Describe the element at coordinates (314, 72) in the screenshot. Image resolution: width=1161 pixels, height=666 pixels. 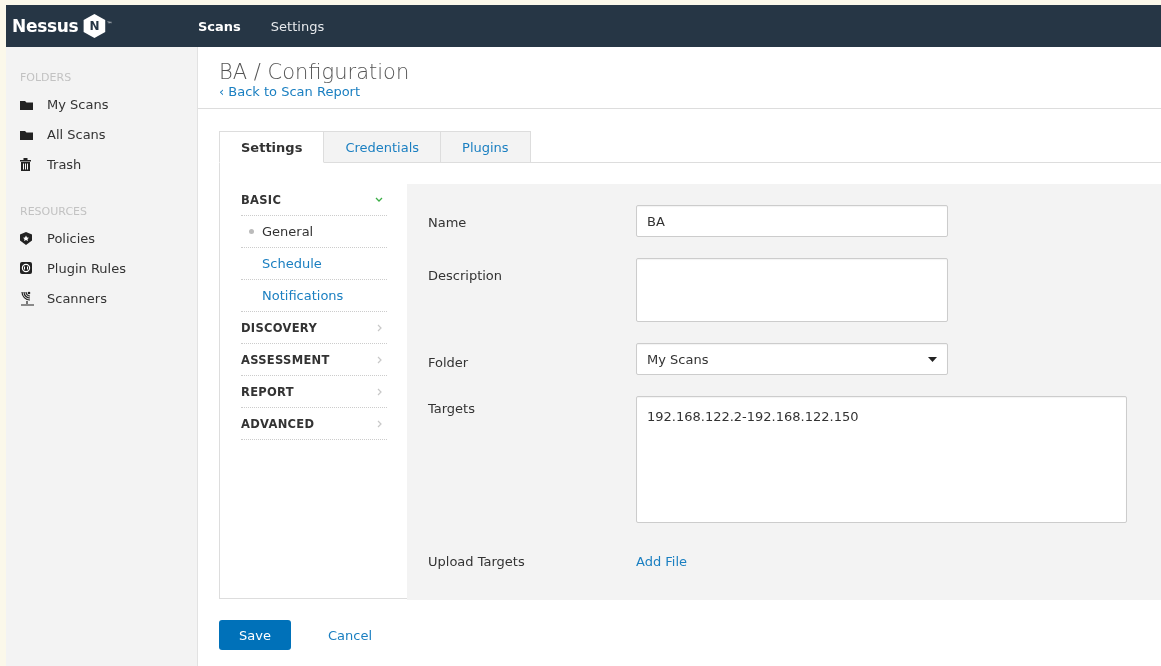
I see `page-title: BA / Configuration` at that location.